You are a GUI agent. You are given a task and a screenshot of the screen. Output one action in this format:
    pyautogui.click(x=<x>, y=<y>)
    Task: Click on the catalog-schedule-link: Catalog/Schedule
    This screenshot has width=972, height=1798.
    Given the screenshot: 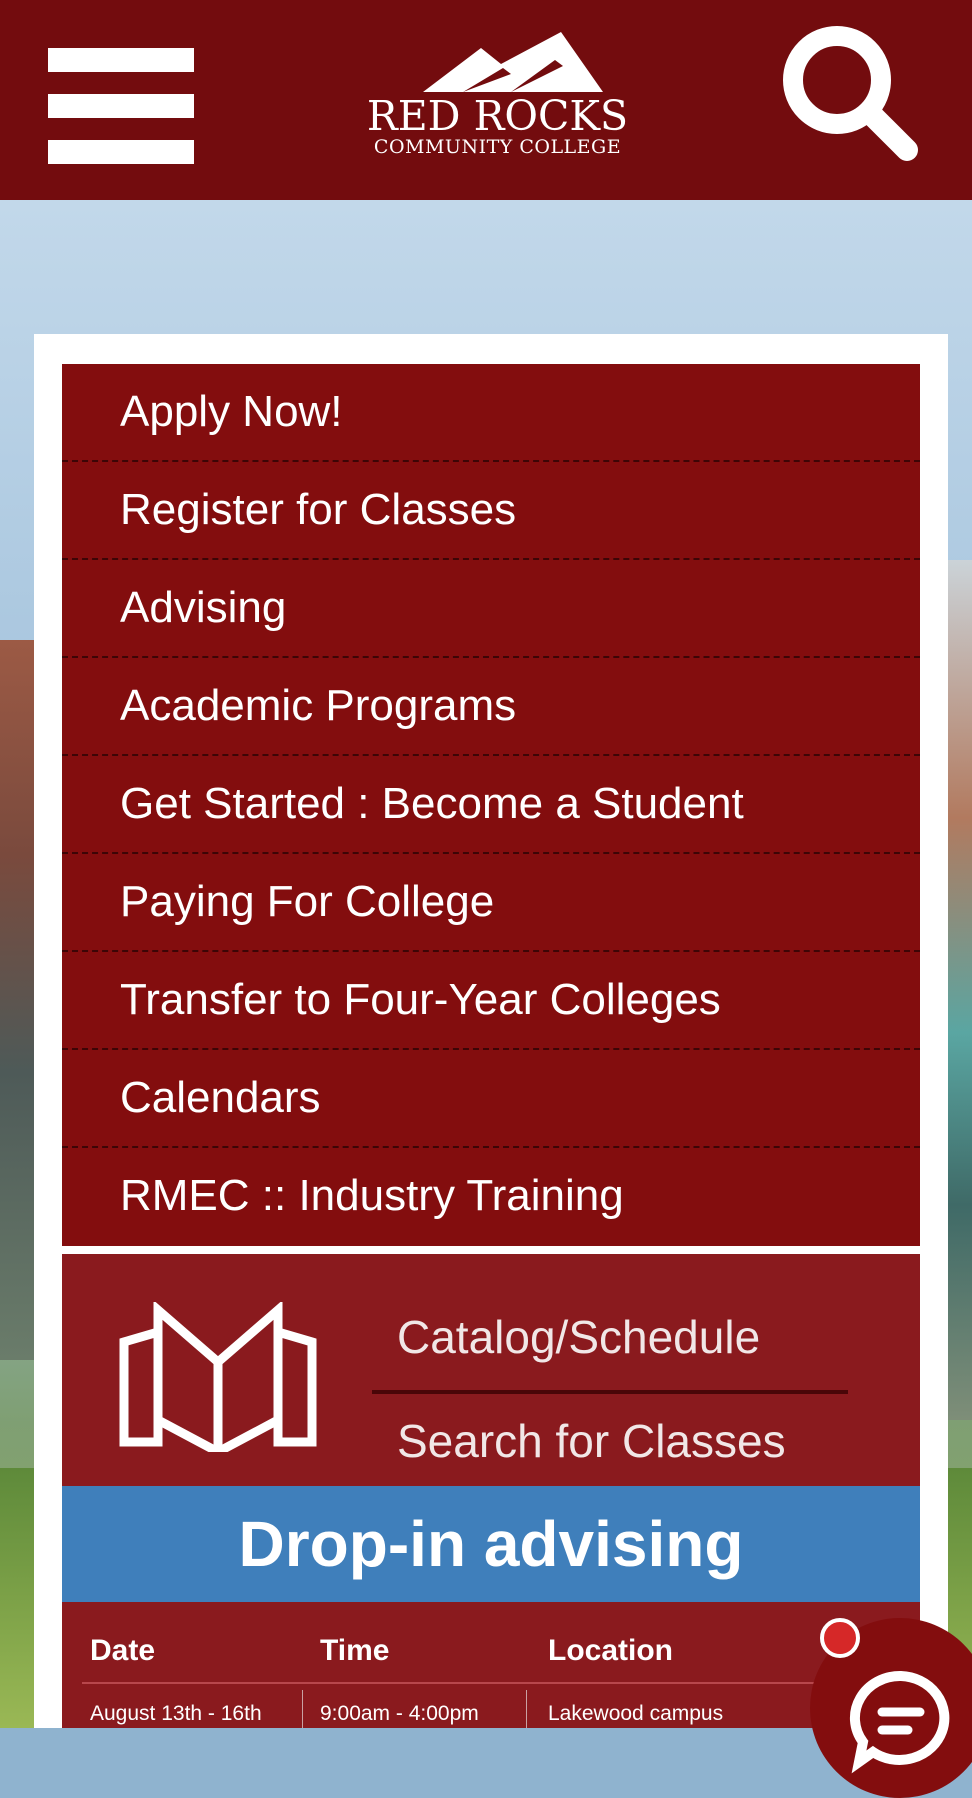 What is the action you would take?
    pyautogui.click(x=657, y=1337)
    